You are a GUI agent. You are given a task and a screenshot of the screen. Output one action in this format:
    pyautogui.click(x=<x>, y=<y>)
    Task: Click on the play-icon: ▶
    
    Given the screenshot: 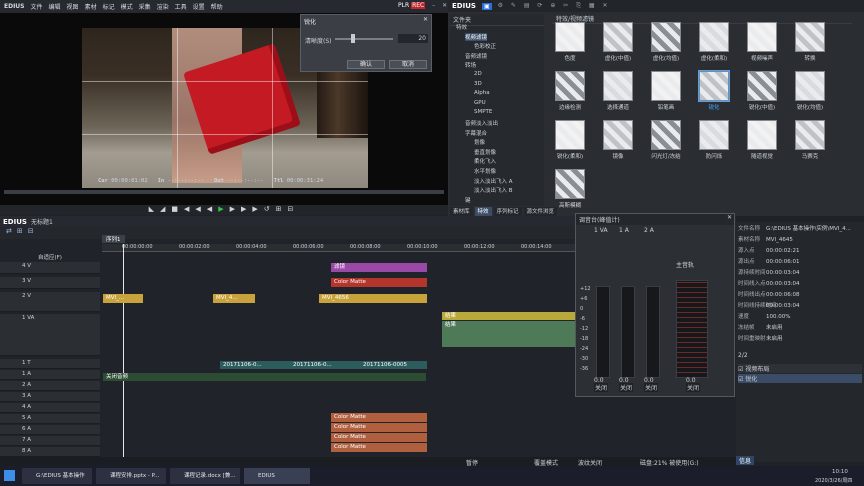 What is the action you would take?
    pyautogui.click(x=223, y=209)
    